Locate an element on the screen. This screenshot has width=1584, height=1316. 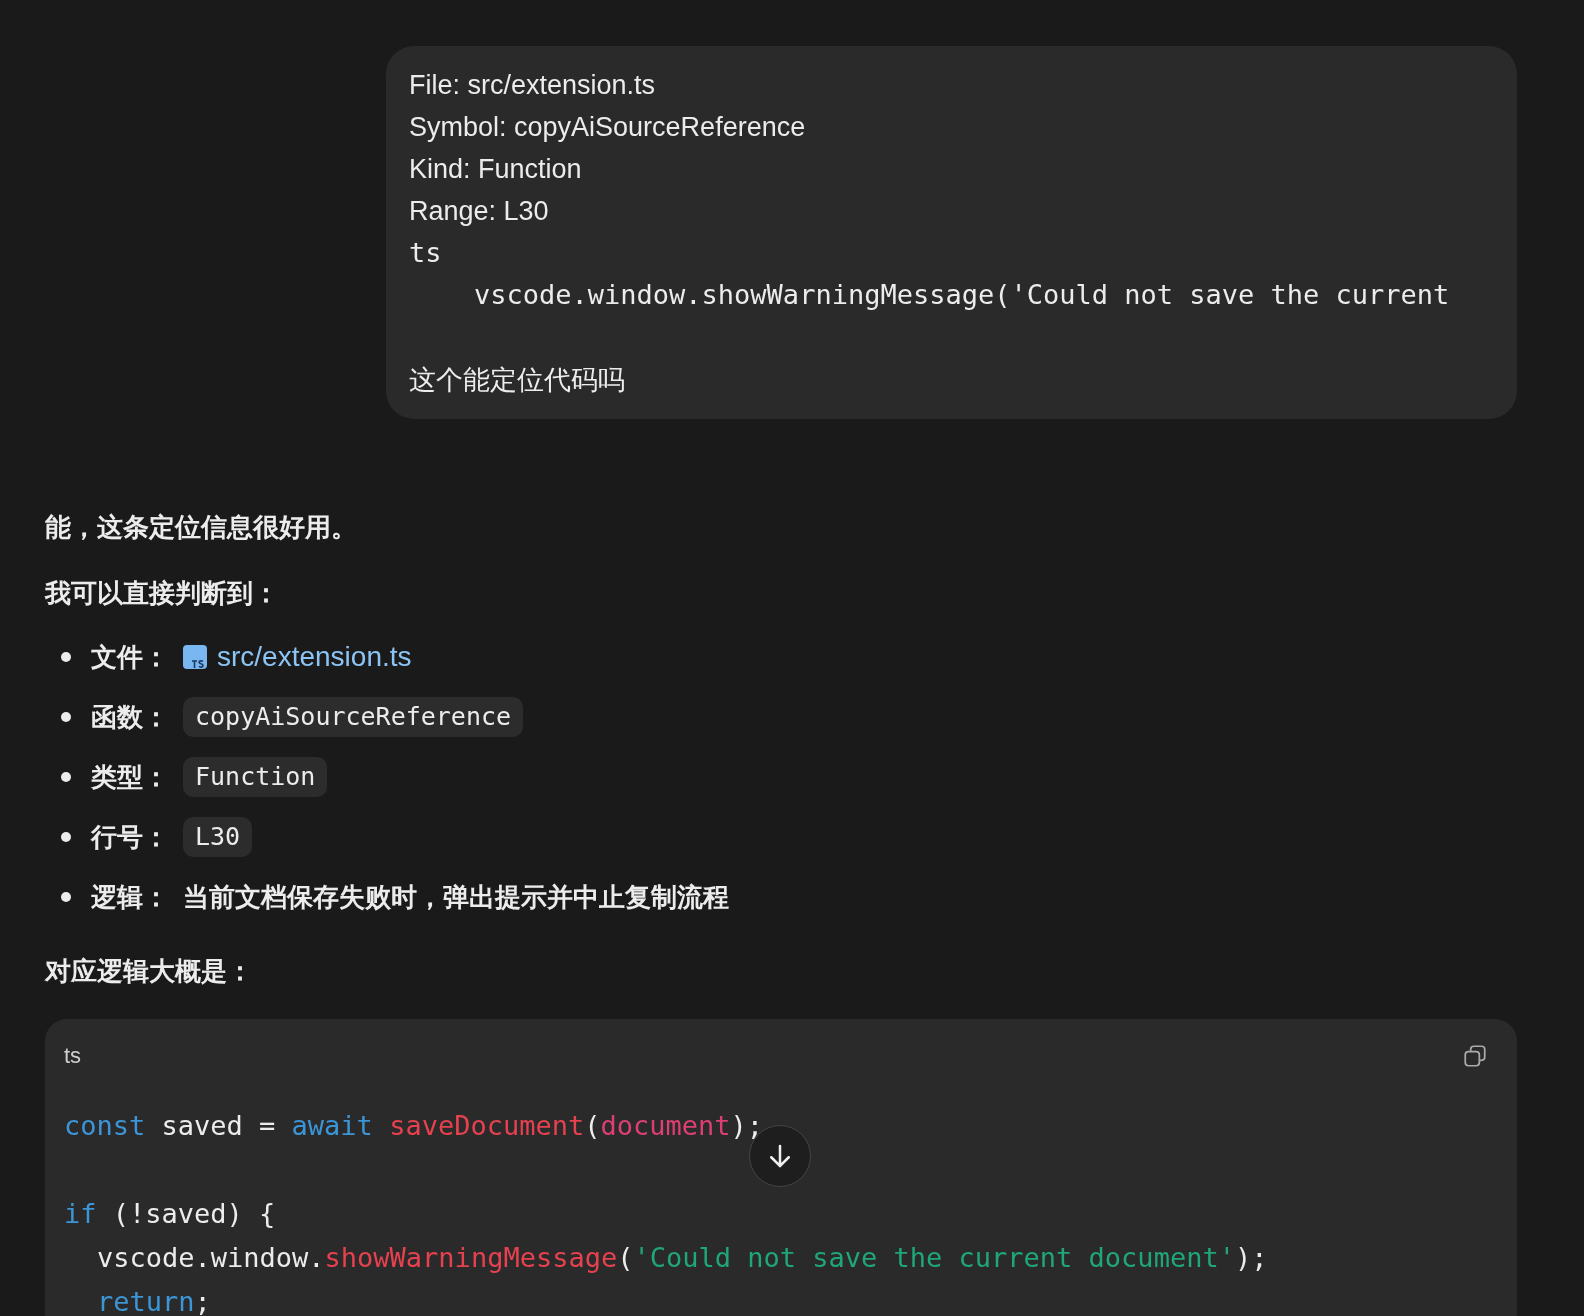
code-line: const saved = await saveDocument(document); is located at coordinates (414, 1126).